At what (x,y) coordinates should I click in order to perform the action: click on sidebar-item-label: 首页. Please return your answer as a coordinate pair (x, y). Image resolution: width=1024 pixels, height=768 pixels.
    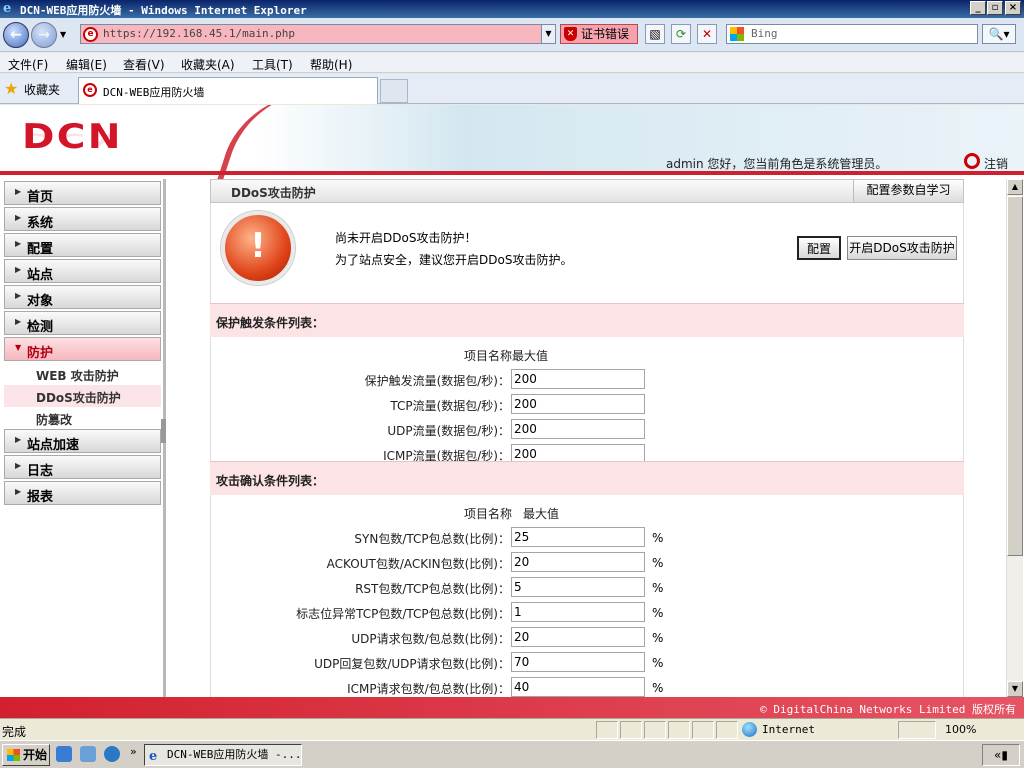
    Looking at the image, I should click on (40, 197).